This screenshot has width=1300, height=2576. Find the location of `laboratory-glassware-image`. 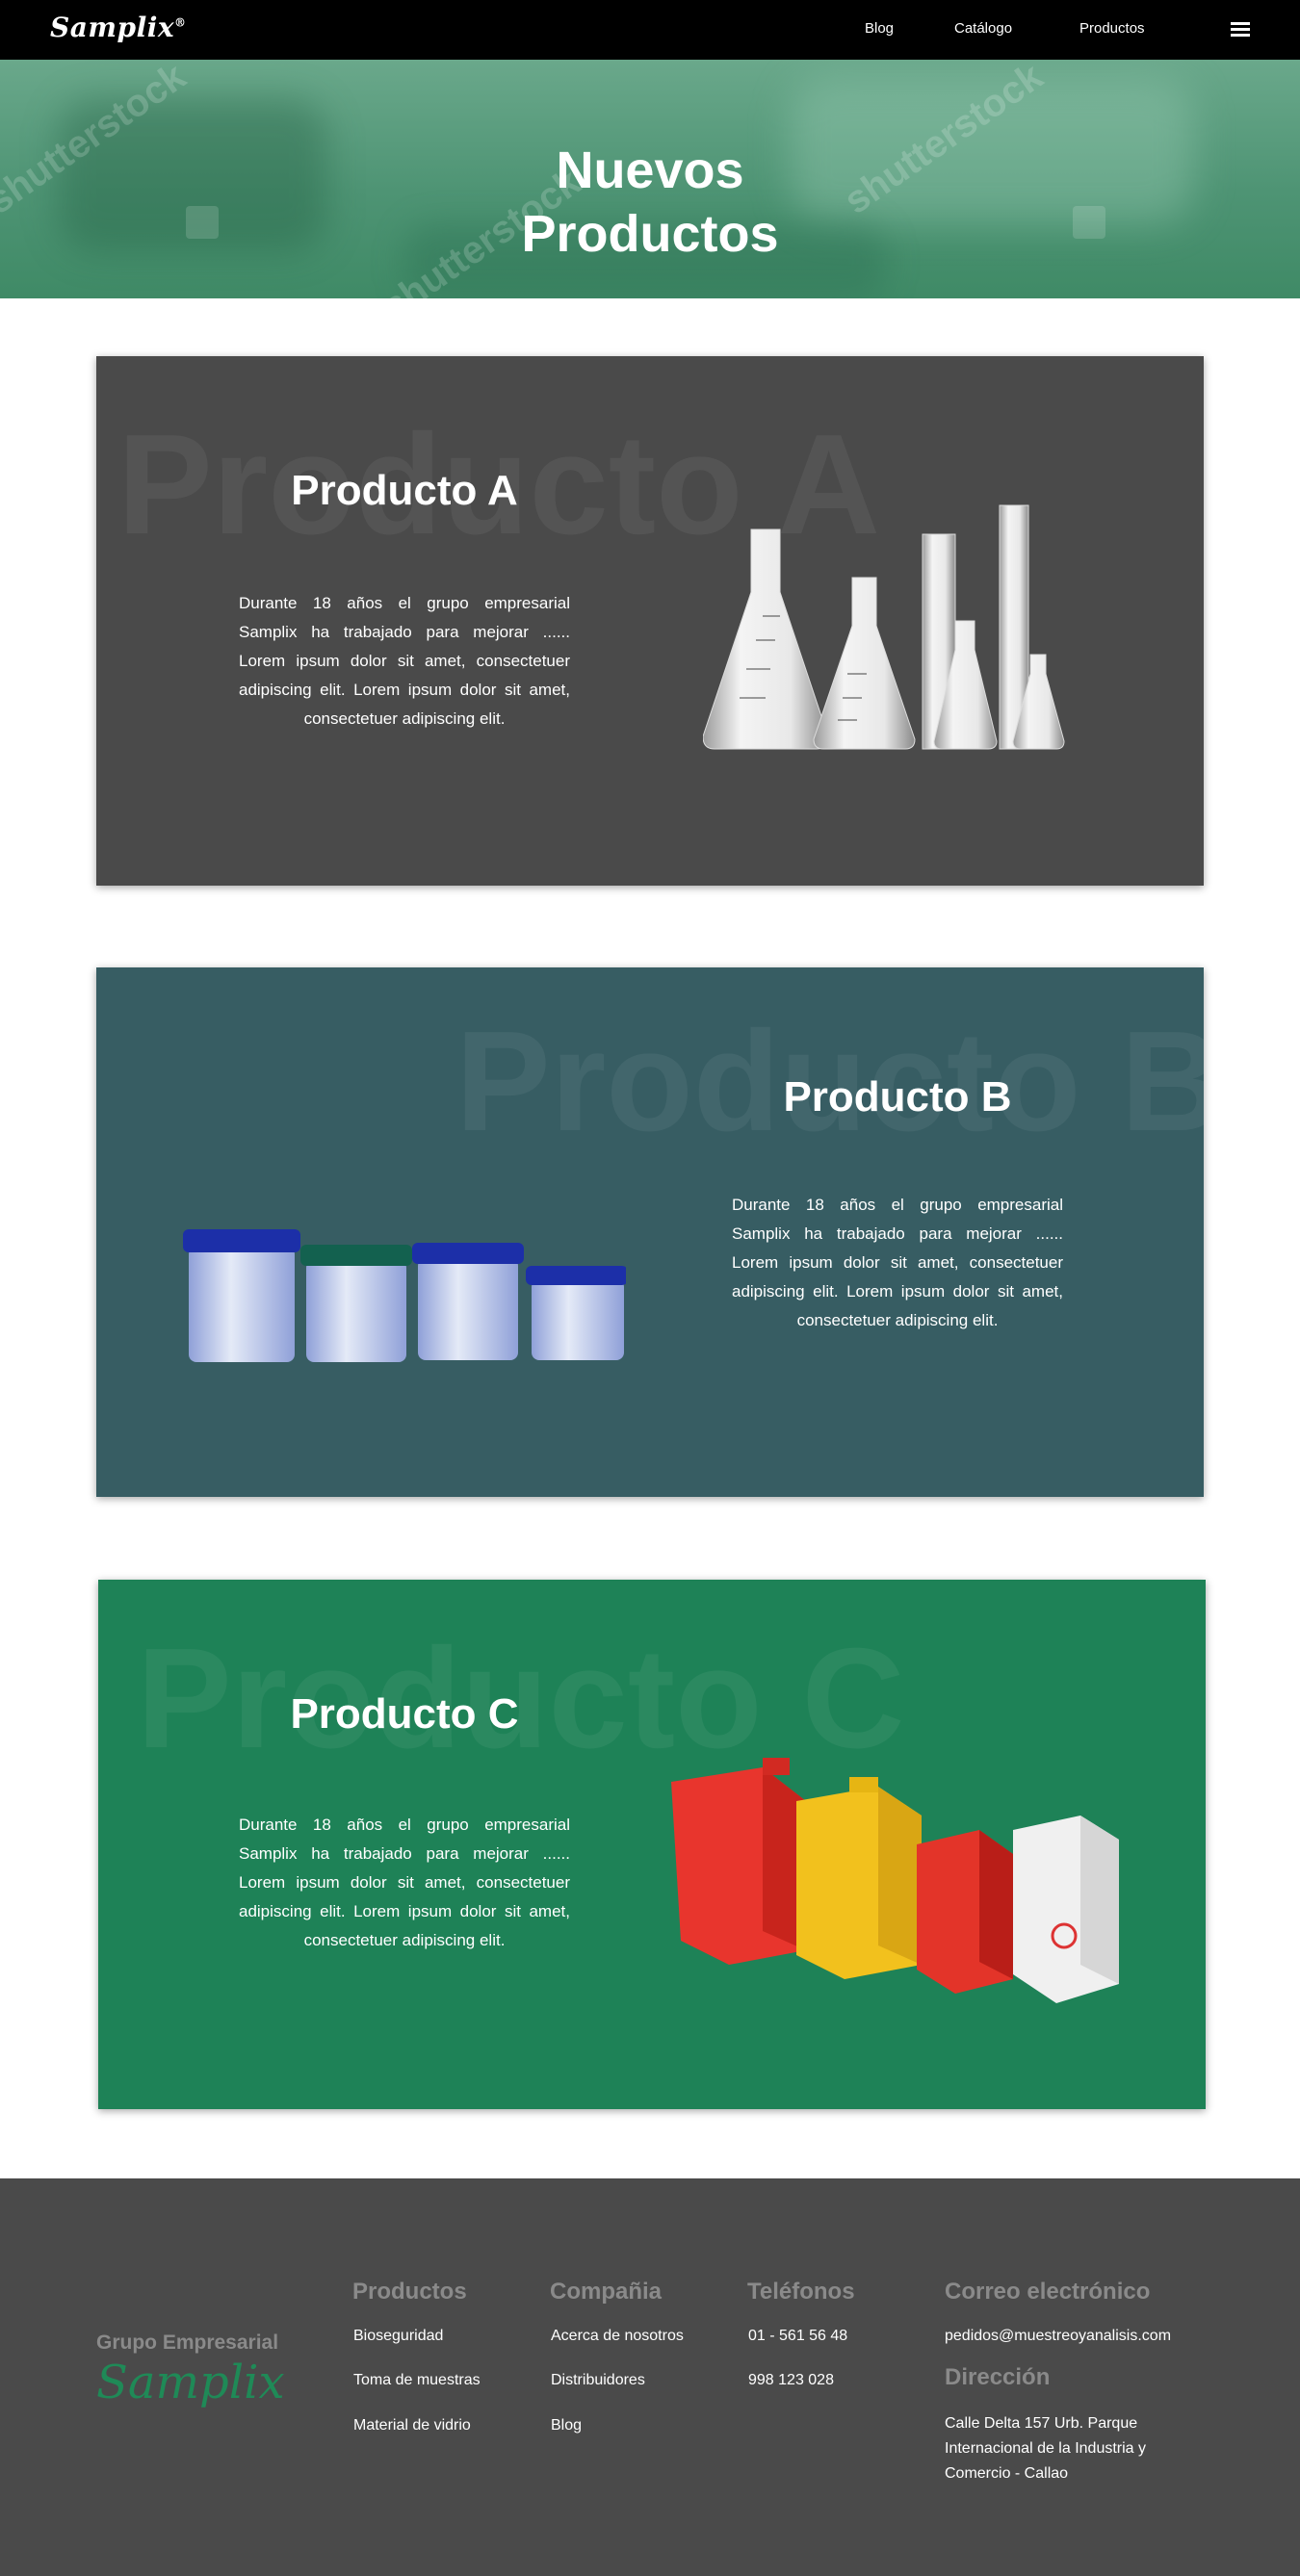

laboratory-glassware-image is located at coordinates (884, 627).